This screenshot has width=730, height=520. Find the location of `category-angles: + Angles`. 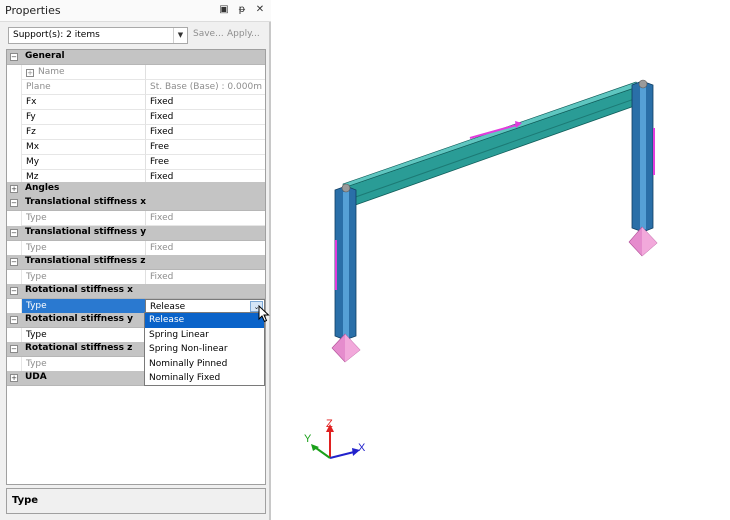

category-angles: + Angles is located at coordinates (136, 189).